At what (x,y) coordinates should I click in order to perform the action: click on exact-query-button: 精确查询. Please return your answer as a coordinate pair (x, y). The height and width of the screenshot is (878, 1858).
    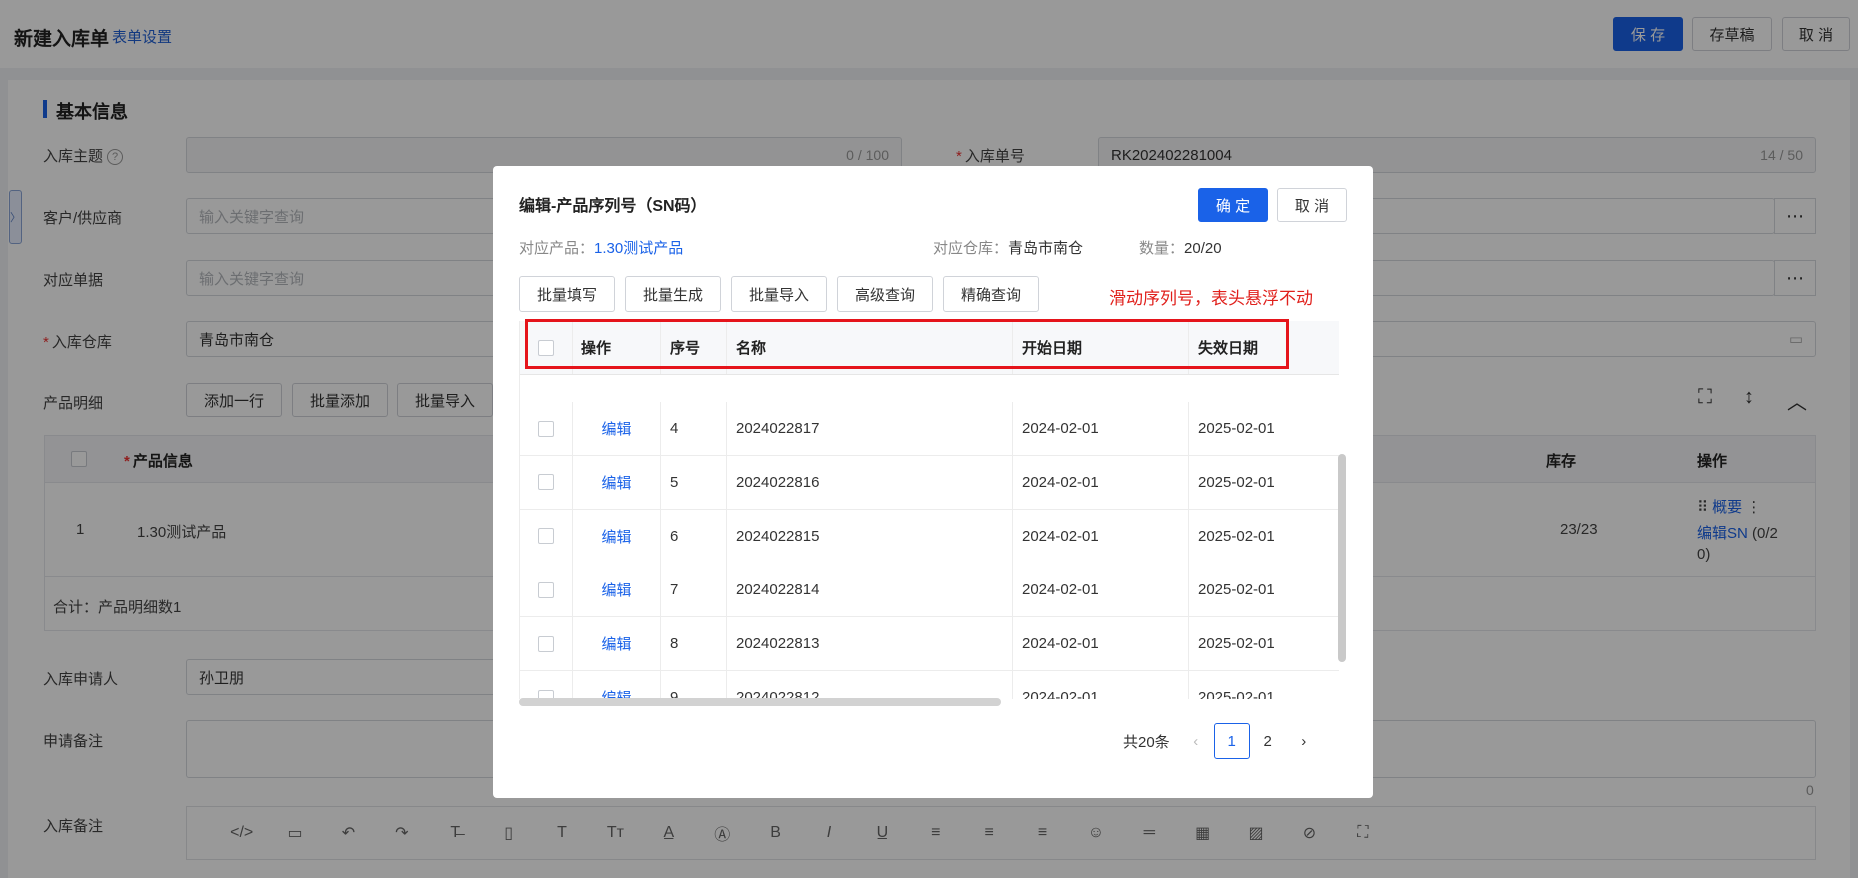
    Looking at the image, I should click on (991, 294).